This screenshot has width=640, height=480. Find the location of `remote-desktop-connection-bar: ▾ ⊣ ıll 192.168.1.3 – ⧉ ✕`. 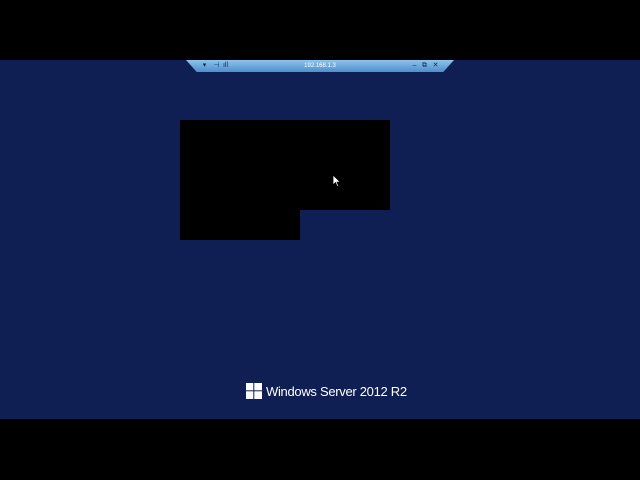

remote-desktop-connection-bar: ▾ ⊣ ıll 192.168.1.3 – ⧉ ✕ is located at coordinates (320, 66).